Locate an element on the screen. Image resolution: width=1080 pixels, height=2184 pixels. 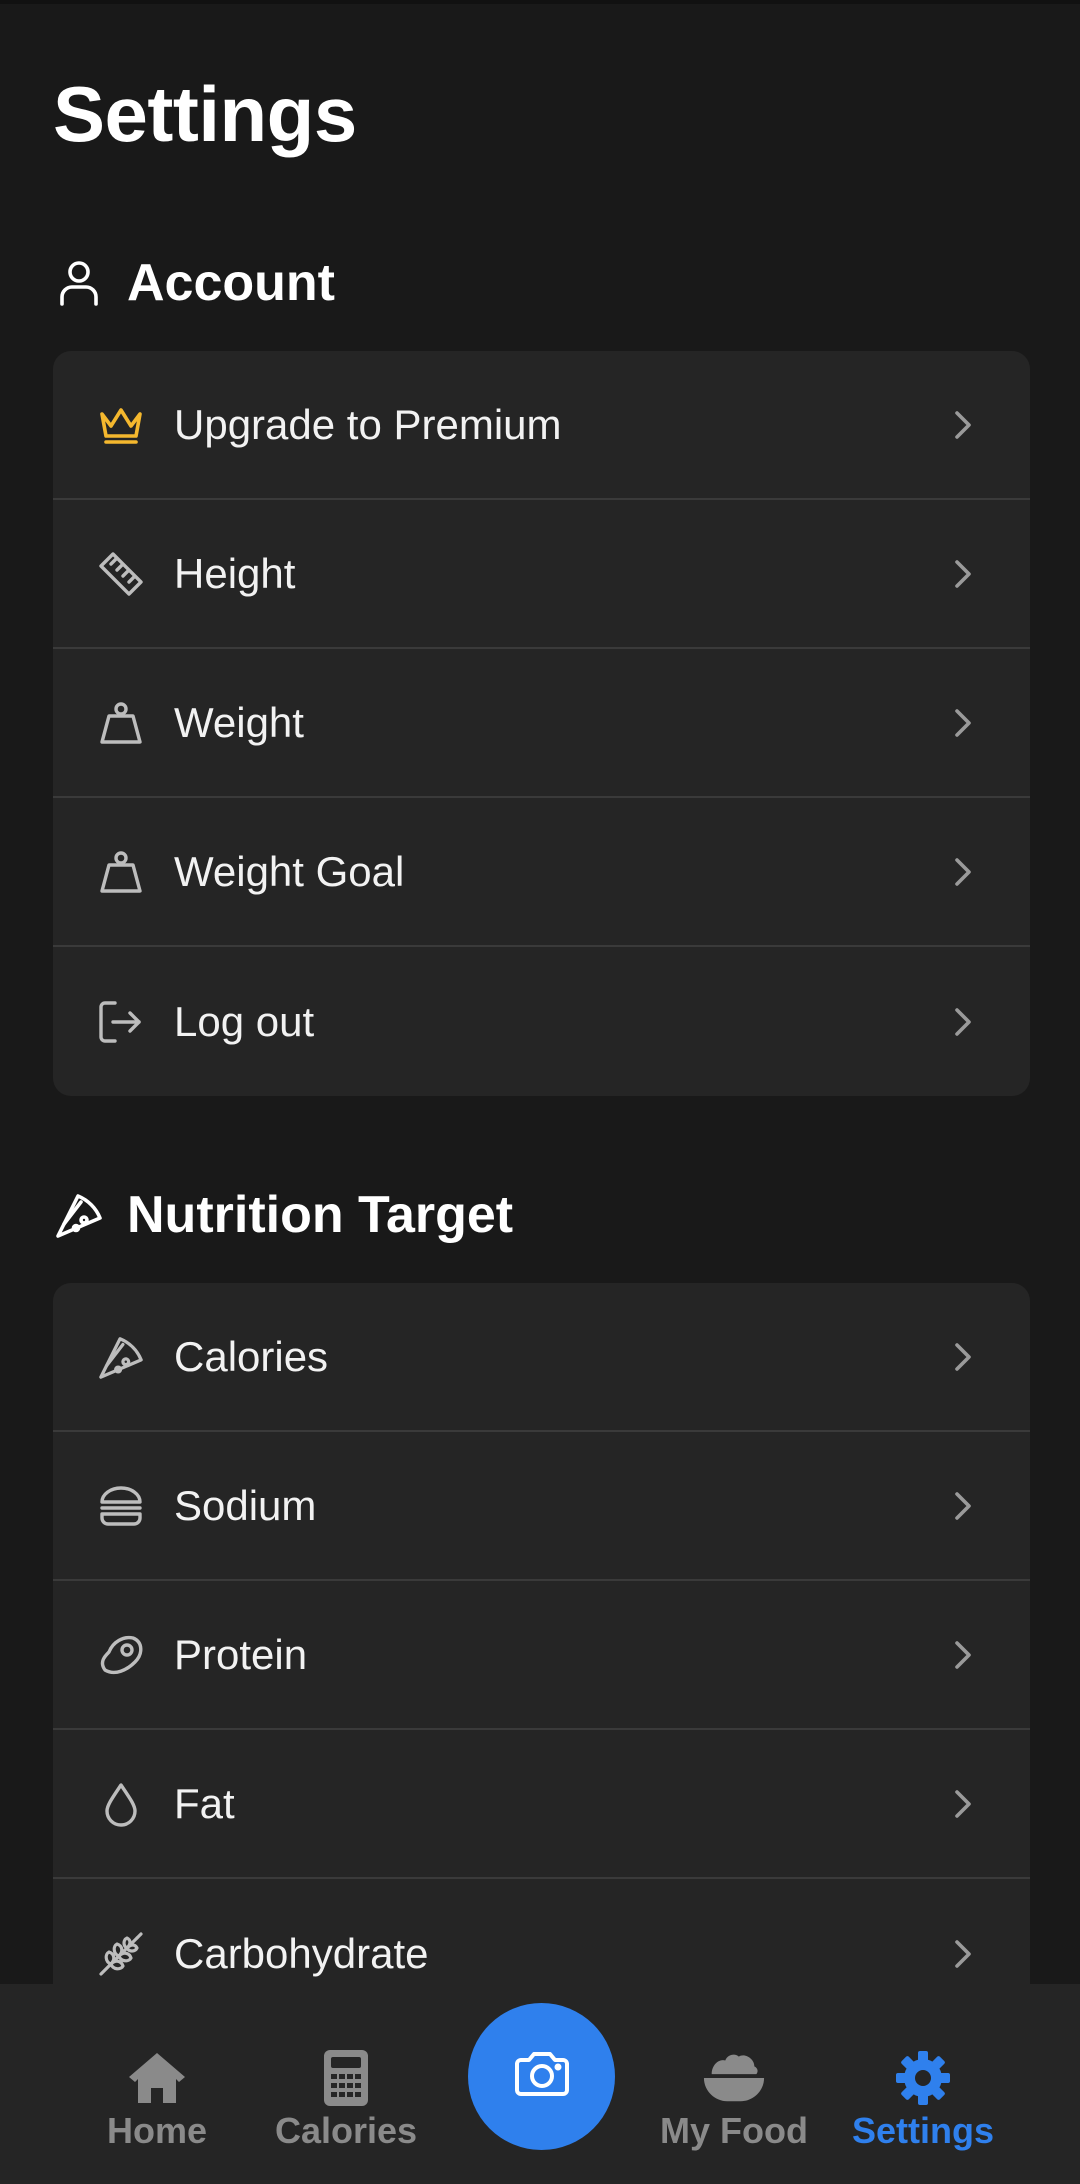
upgrade-premium-row: Upgrade to Premium is located at coordinates (541, 425).